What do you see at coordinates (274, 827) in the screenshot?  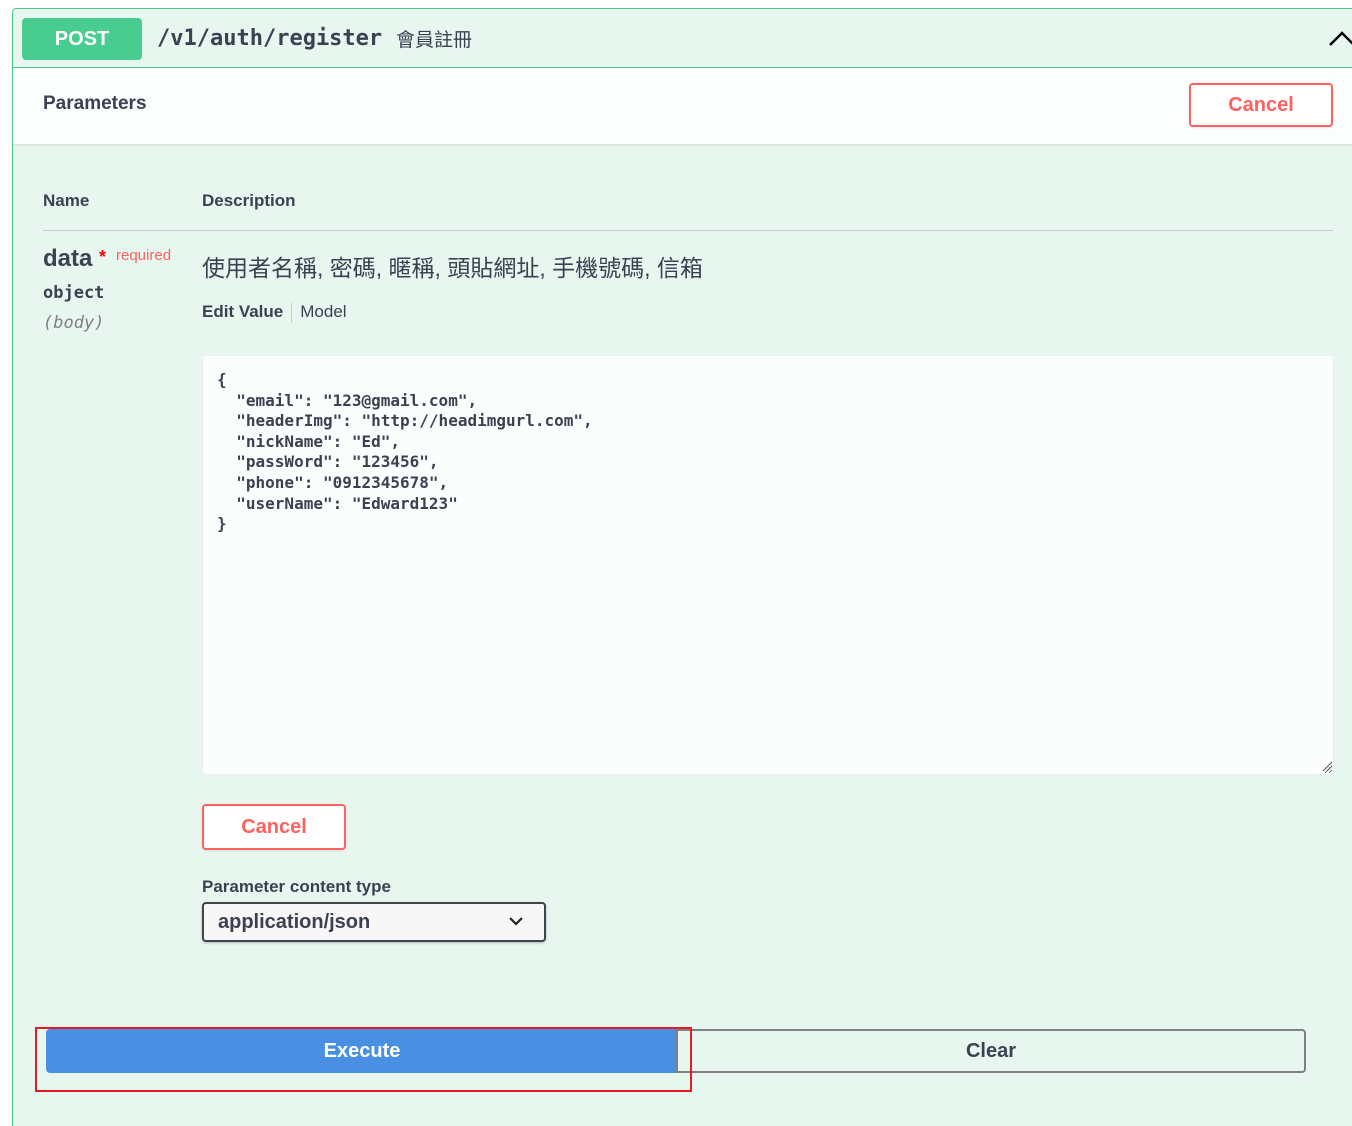 I see `cancel-edit-button: Cancel` at bounding box center [274, 827].